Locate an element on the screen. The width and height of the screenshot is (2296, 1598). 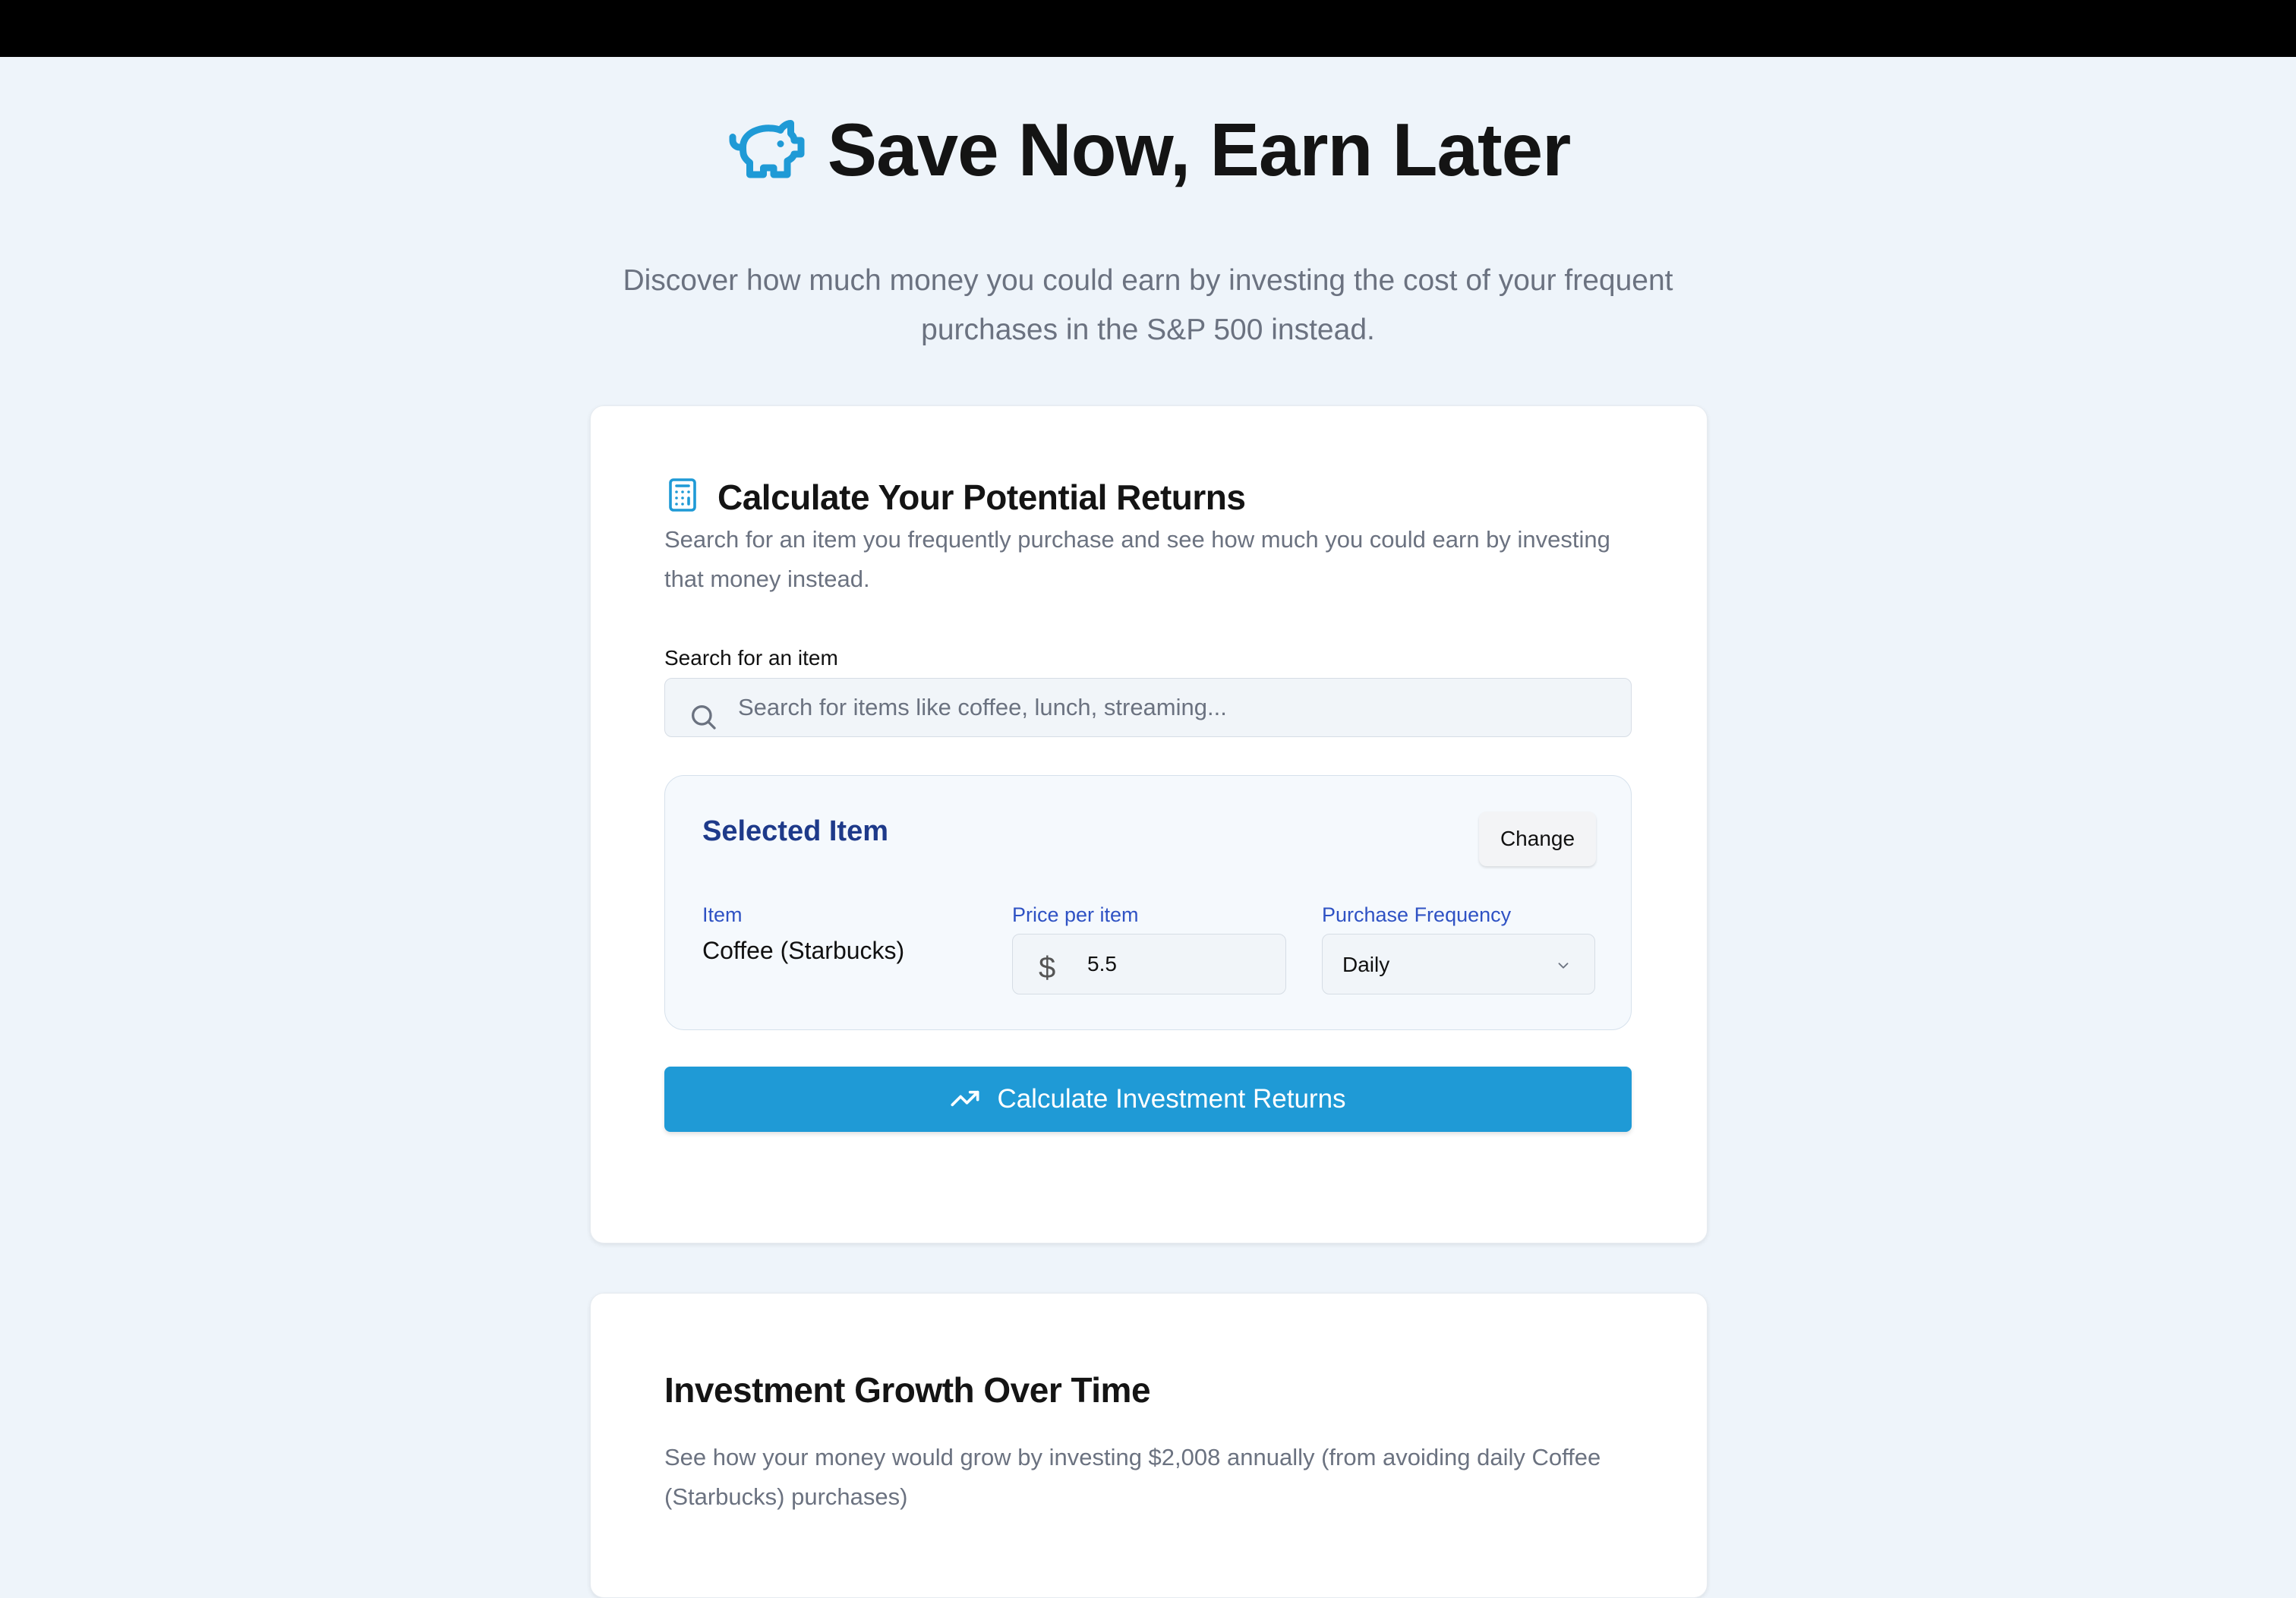
frequency-select: Daily is located at coordinates (1458, 964).